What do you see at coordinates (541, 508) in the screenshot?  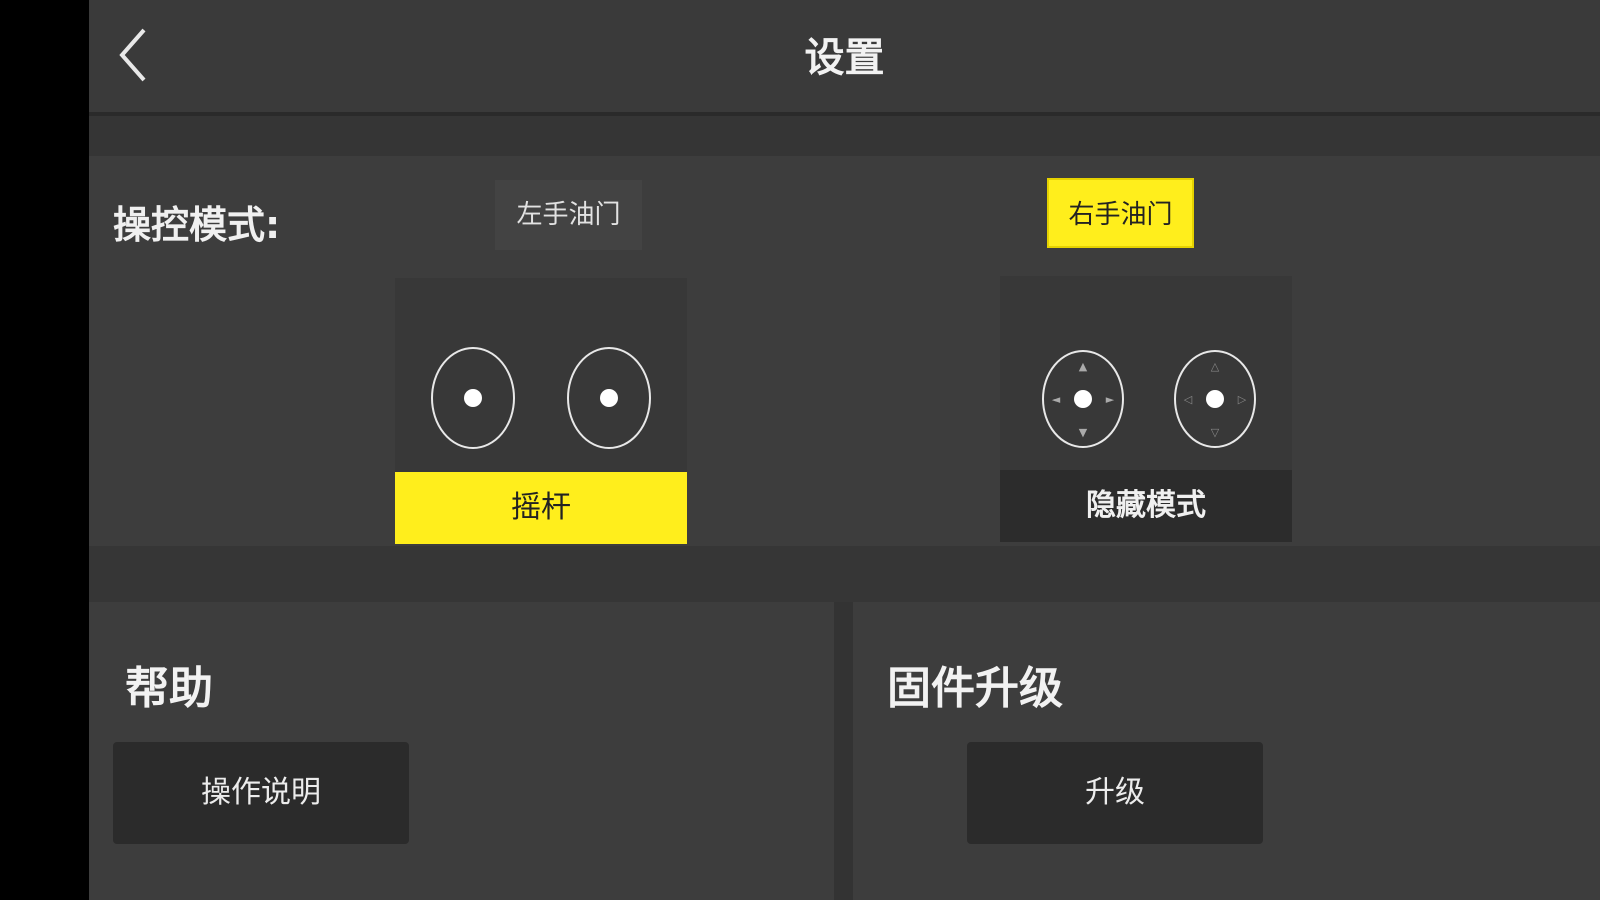 I see `joystick-mode-label: 摇杆` at bounding box center [541, 508].